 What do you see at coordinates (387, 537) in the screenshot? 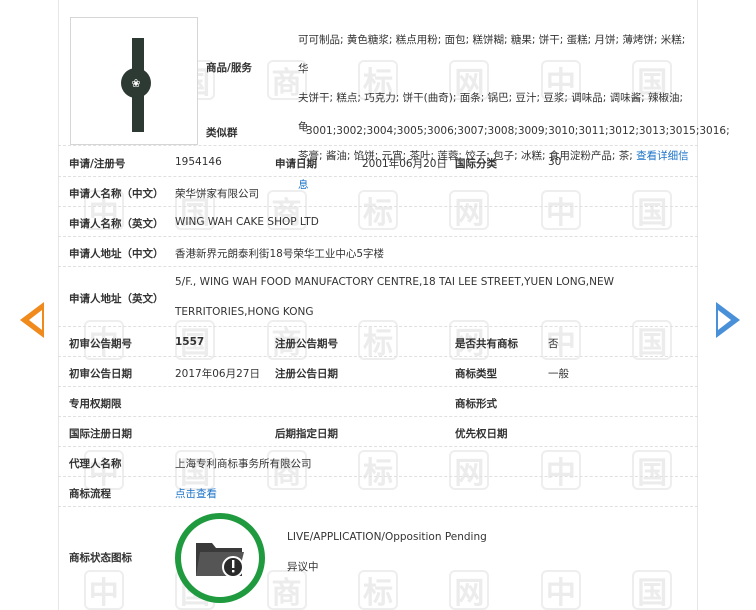
I see `status-en: LIVE/APPLICATION/Opposition Pending` at bounding box center [387, 537].